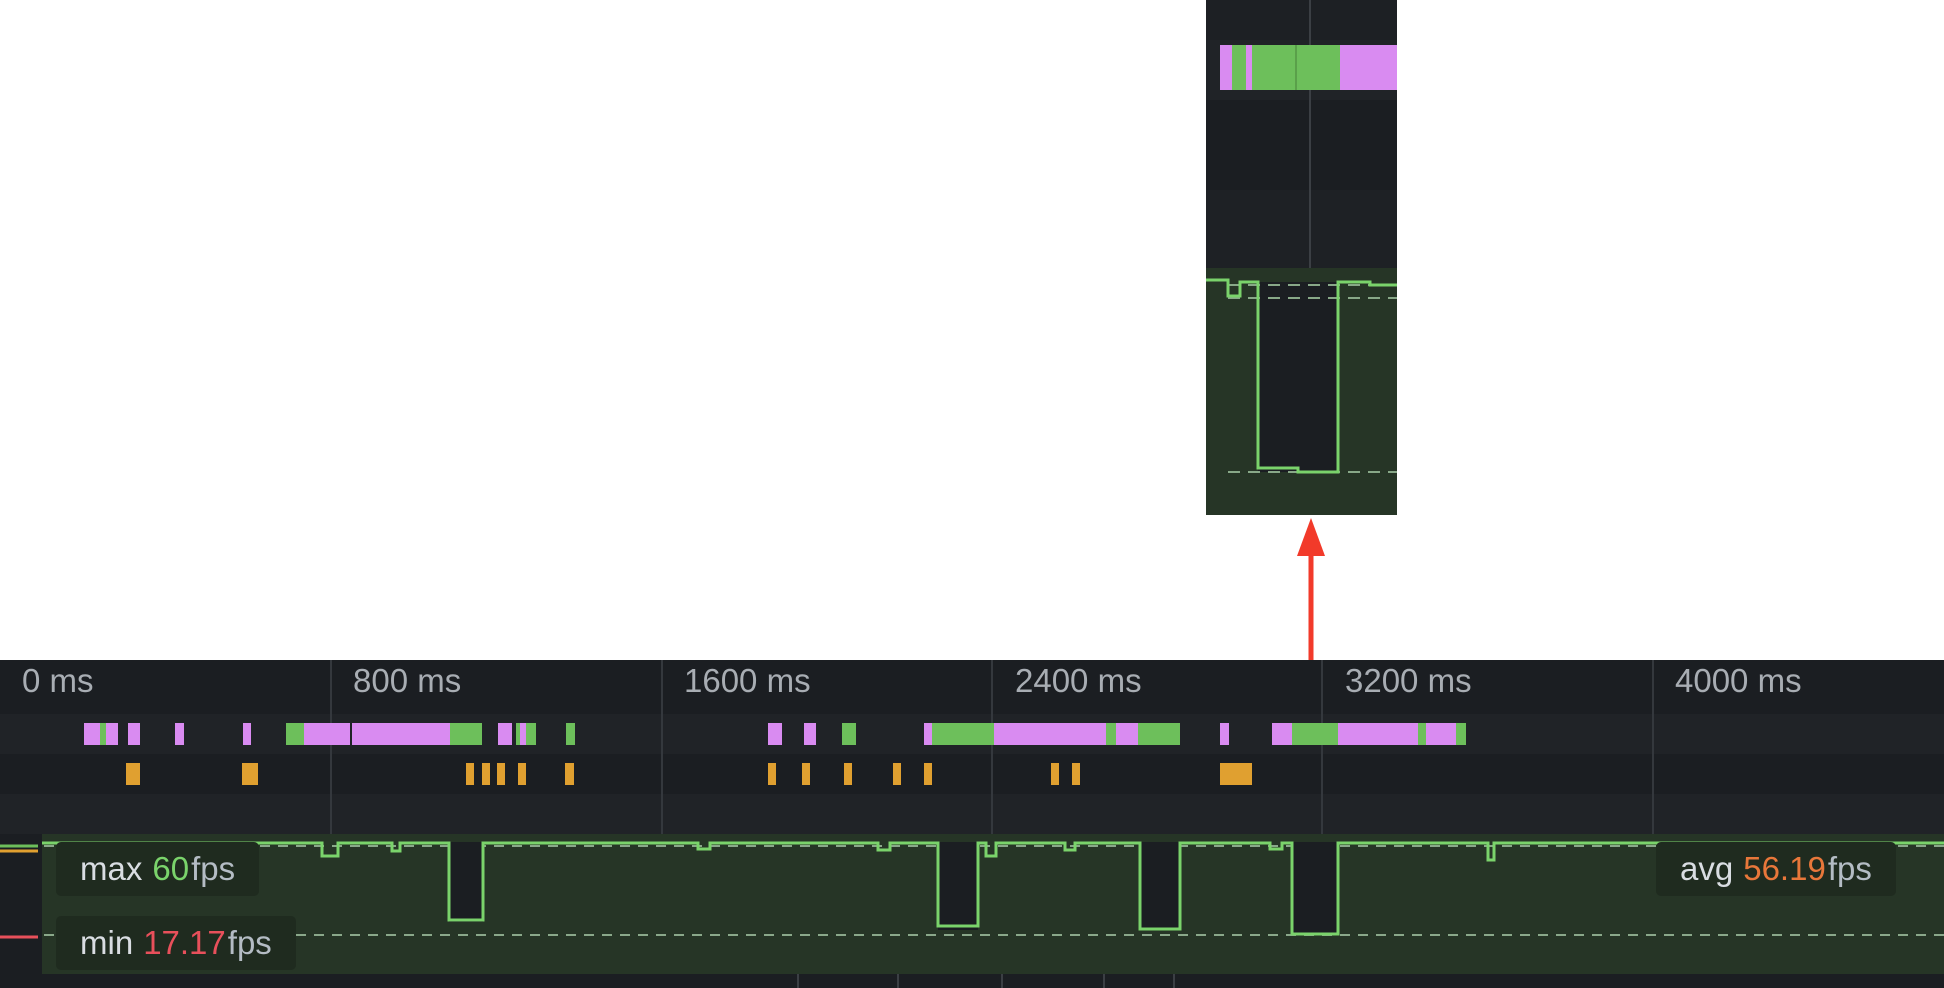  I want to click on annotation-arrow, so click(1311, 589).